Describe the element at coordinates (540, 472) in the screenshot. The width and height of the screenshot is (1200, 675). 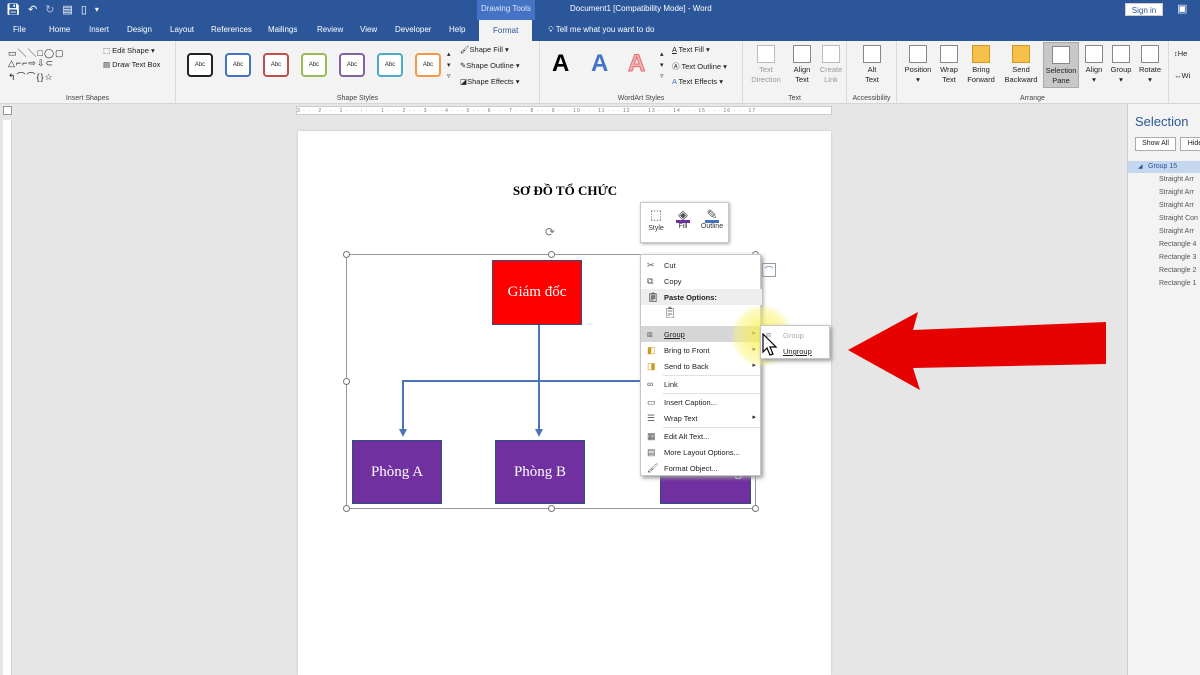
I see `department-b-box: Phòng B` at that location.